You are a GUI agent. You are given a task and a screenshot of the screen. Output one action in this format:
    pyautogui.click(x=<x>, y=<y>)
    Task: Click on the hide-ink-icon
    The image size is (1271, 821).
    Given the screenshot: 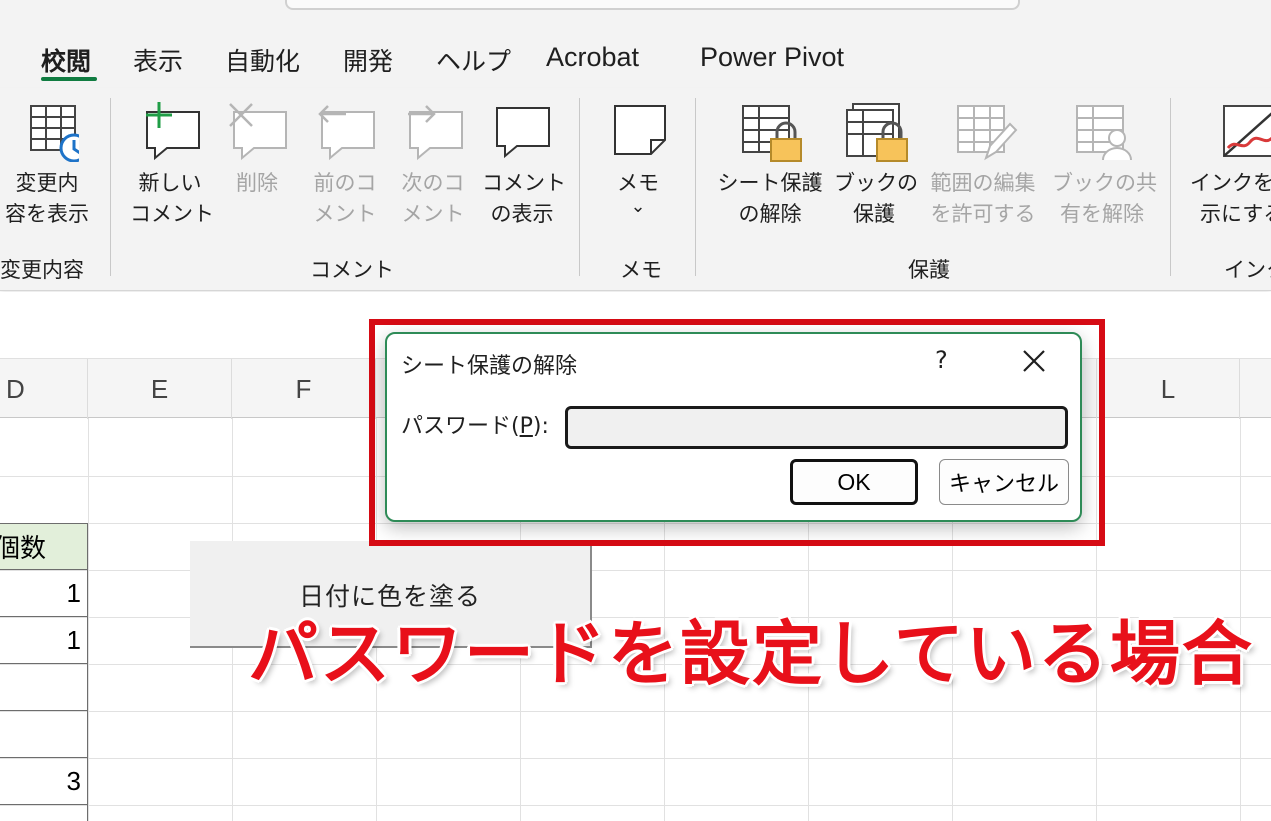 What is the action you would take?
    pyautogui.click(x=1247, y=131)
    